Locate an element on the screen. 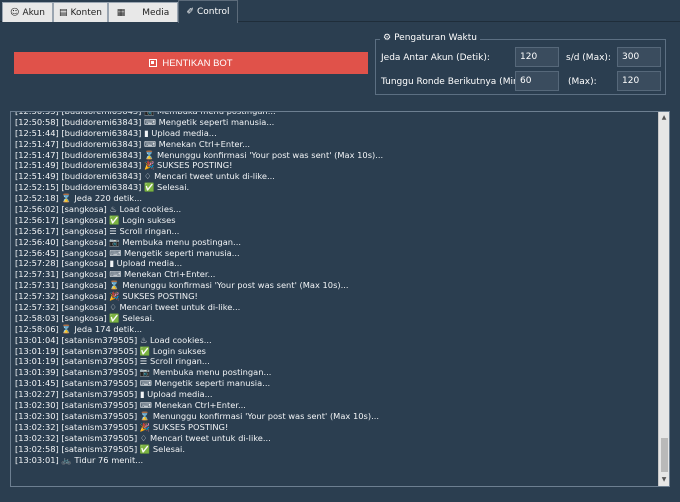 This screenshot has height=502, width=680. delay-min-input is located at coordinates (537, 57).